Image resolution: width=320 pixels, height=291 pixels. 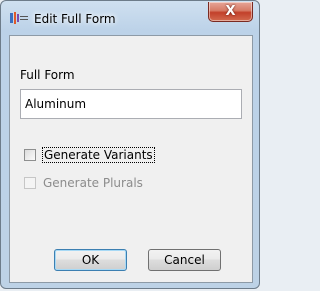 What do you see at coordinates (93, 183) in the screenshot?
I see `generate-plurals-label: Generate Plurals` at bounding box center [93, 183].